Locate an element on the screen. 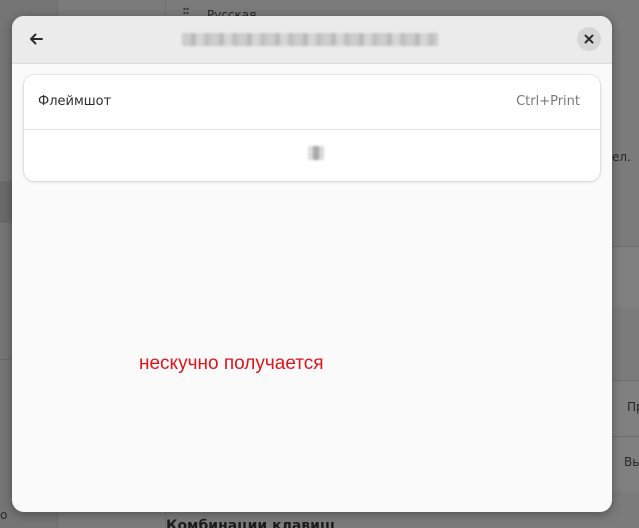 Image resolution: width=639 pixels, height=528 pixels. shortcut-label: Флеймшот is located at coordinates (75, 101).